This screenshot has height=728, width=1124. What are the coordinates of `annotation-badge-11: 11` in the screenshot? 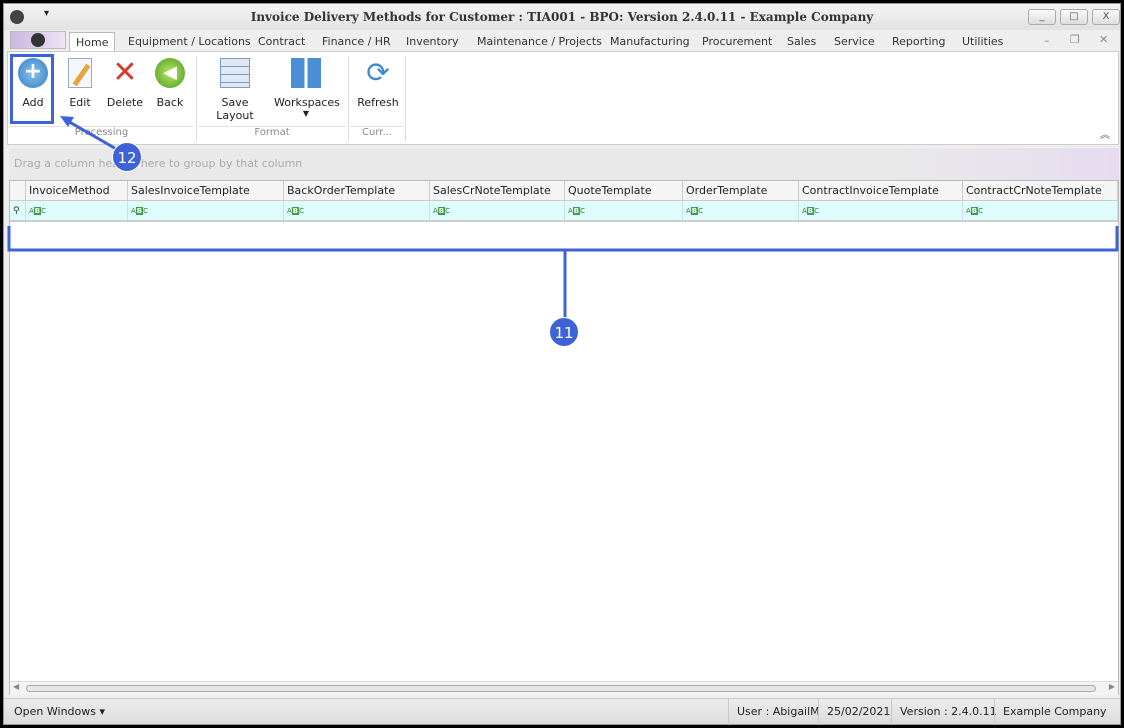 It's located at (564, 332).